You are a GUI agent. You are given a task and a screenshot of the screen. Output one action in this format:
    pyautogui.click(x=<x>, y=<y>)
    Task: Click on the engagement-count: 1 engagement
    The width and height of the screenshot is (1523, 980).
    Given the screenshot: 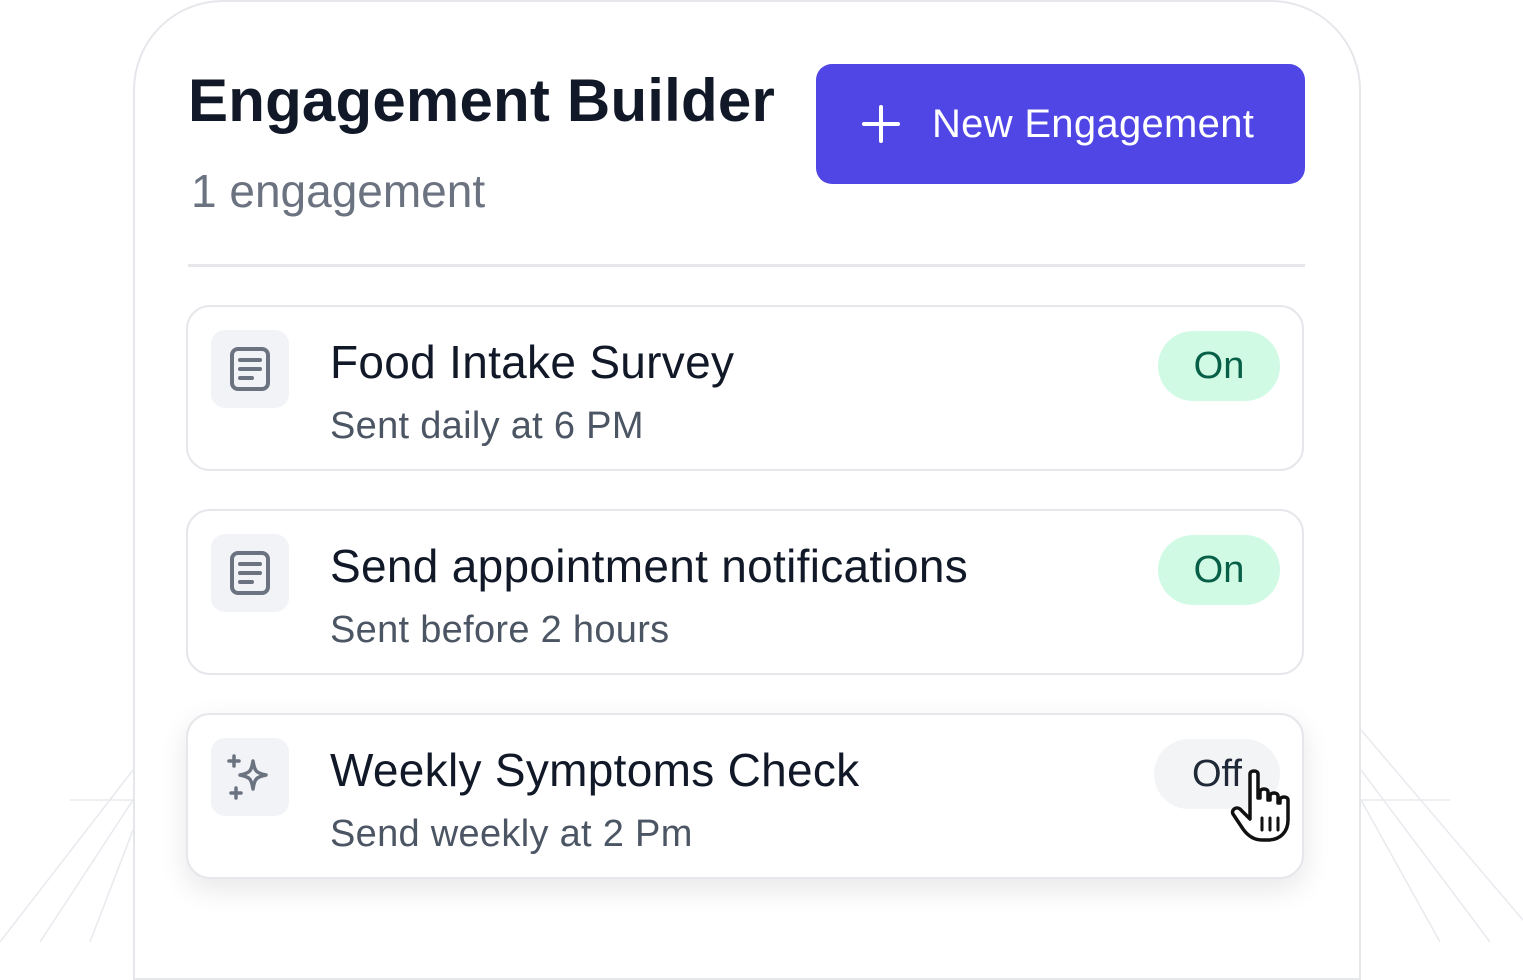 What is the action you would take?
    pyautogui.click(x=338, y=191)
    